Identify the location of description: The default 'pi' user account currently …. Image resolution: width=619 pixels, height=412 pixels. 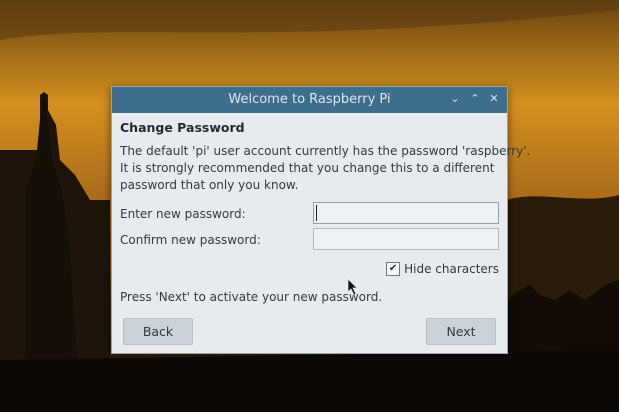
(325, 168).